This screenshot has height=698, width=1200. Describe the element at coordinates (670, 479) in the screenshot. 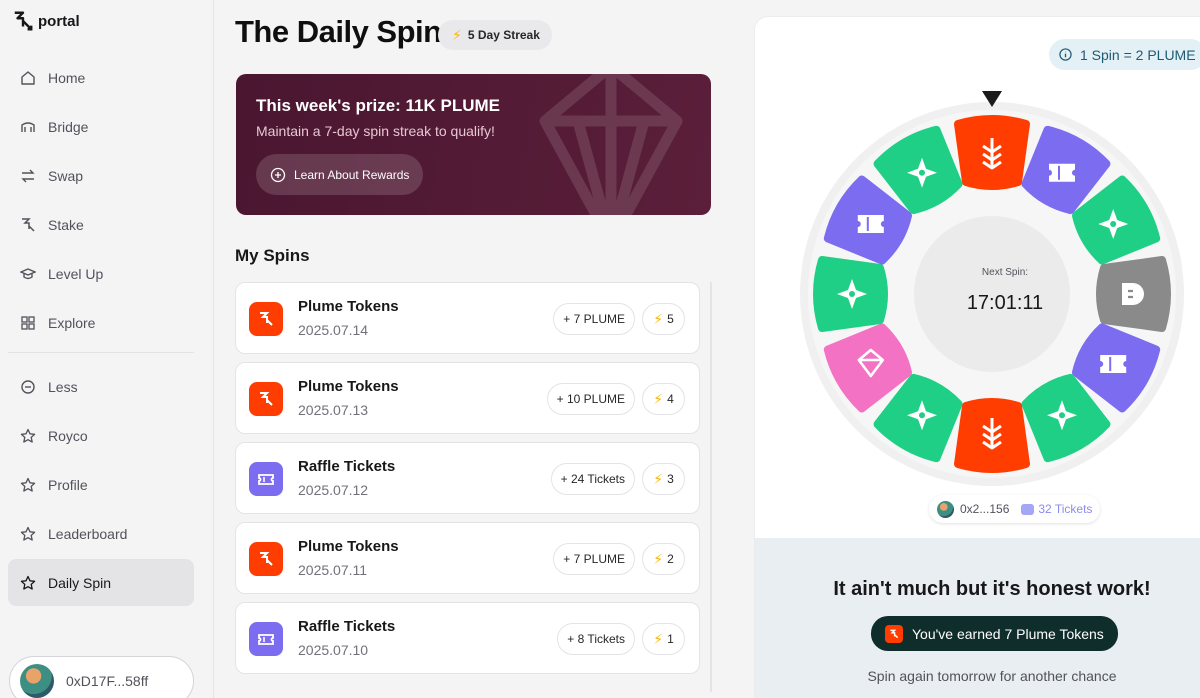

I see `streak-count: 3` at that location.